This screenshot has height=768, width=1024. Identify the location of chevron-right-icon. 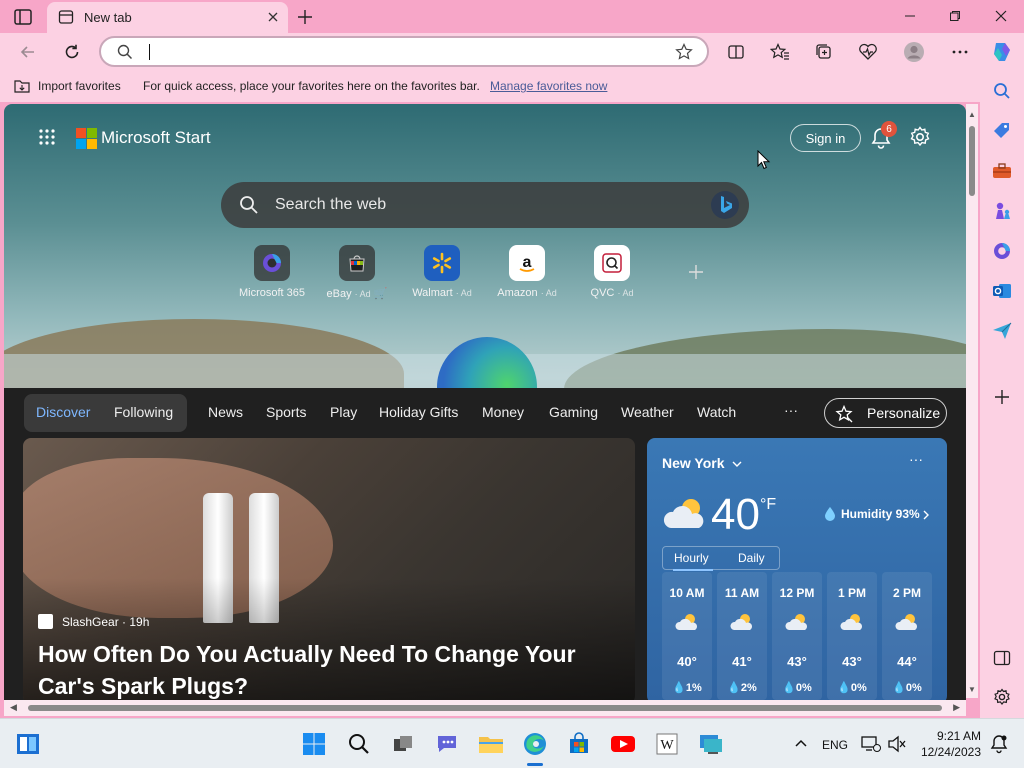
(926, 514).